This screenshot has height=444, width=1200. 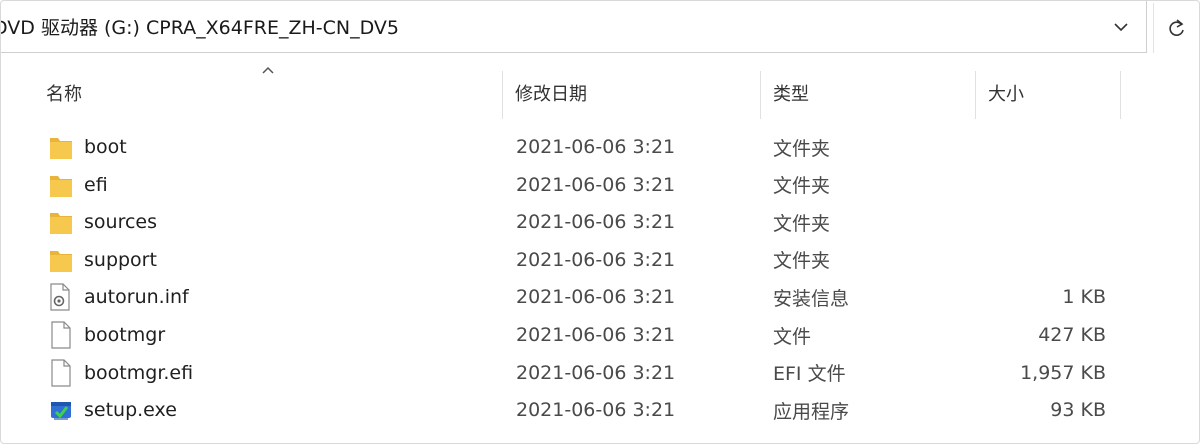 What do you see at coordinates (61, 410) in the screenshot?
I see `setup-exe-icon` at bounding box center [61, 410].